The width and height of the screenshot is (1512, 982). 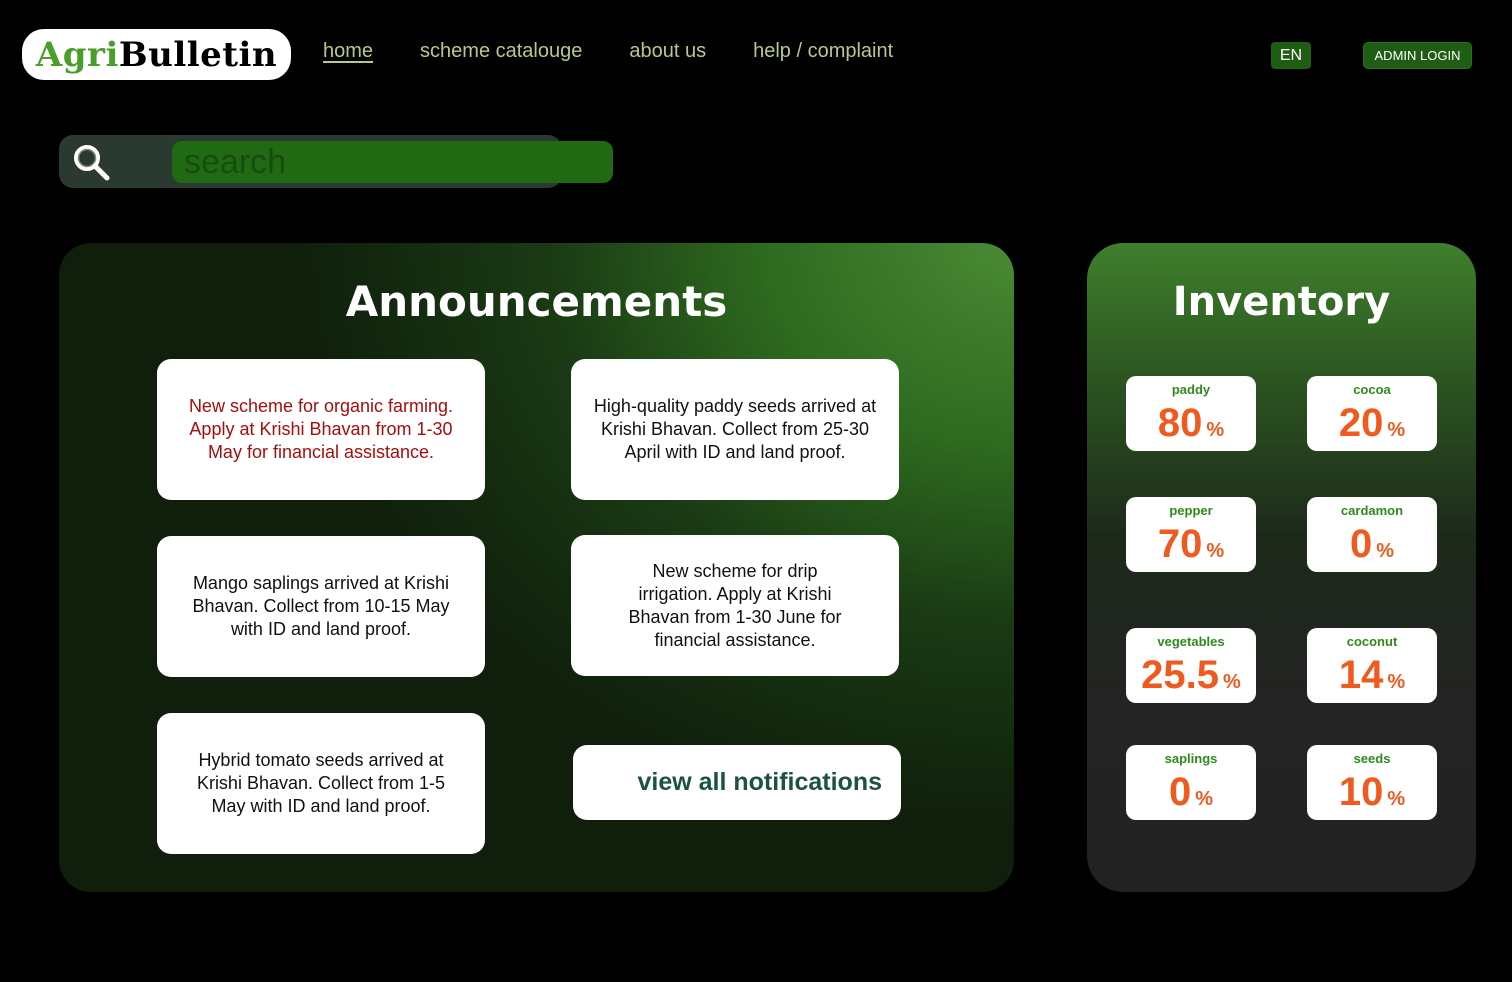 What do you see at coordinates (1191, 510) in the screenshot?
I see `inventory-item-name: pepper` at bounding box center [1191, 510].